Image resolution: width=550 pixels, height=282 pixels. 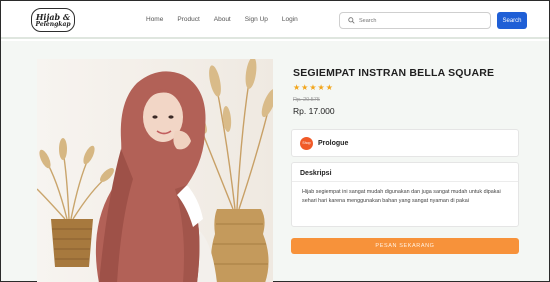 I want to click on original-price: Rp. 20.575, so click(x=306, y=100).